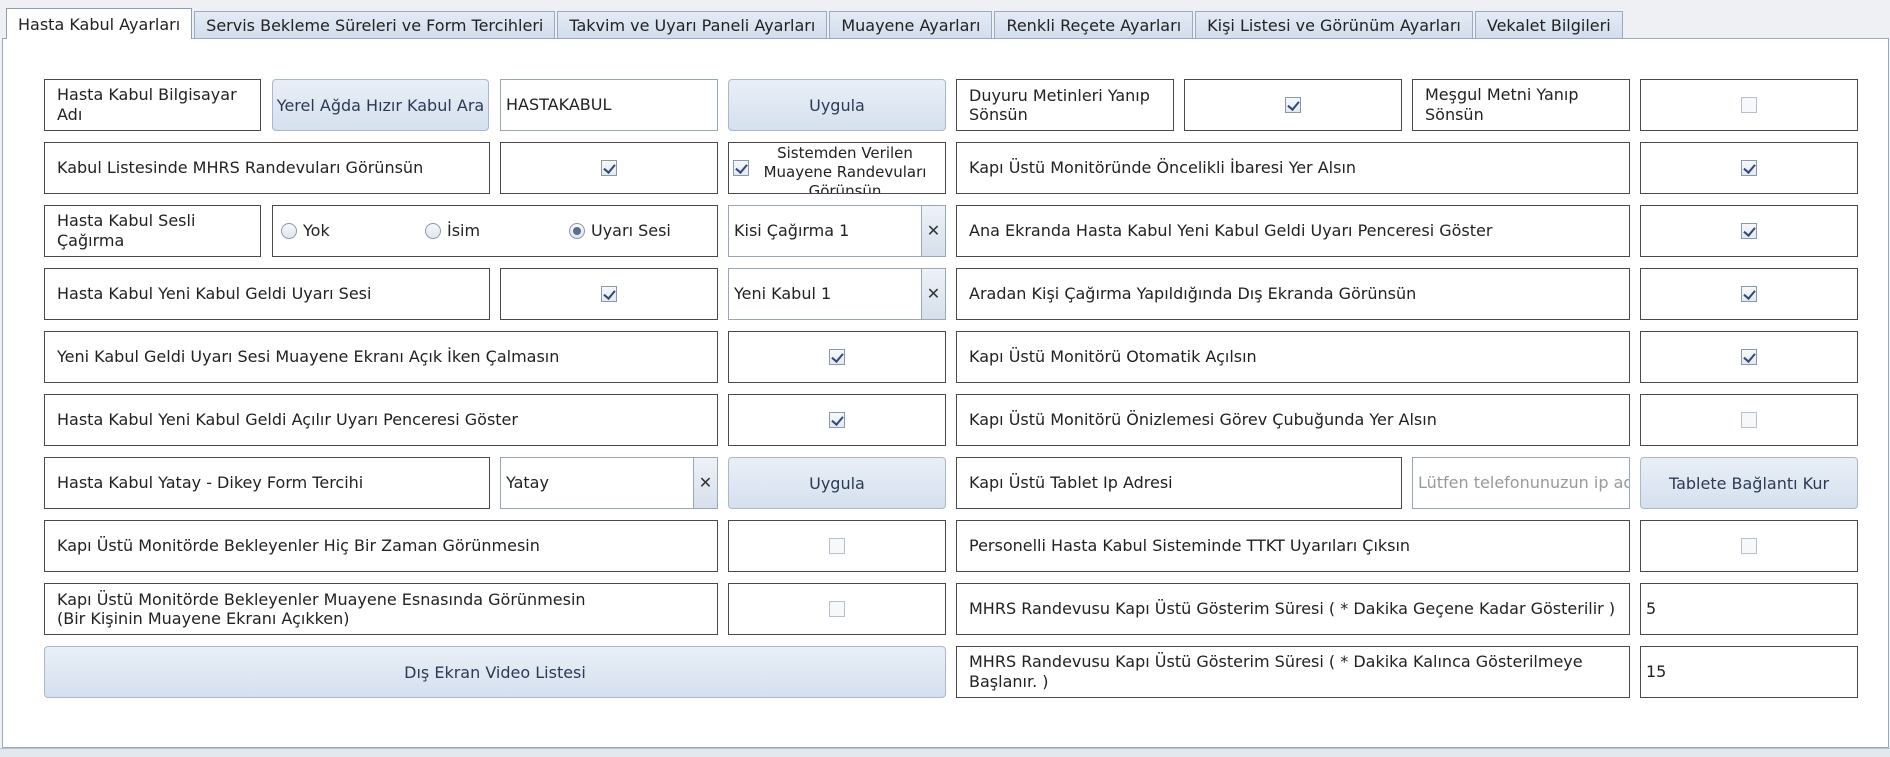 The image size is (1890, 757). I want to click on priority-cell, so click(1749, 168).